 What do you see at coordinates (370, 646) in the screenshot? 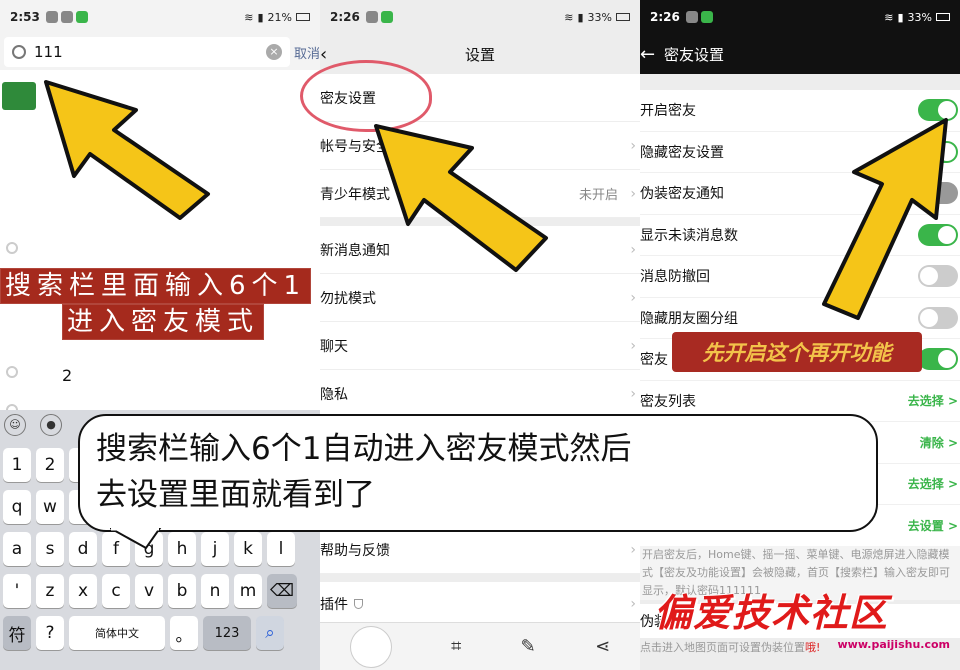
I see `floating-window-thumbnail` at bounding box center [370, 646].